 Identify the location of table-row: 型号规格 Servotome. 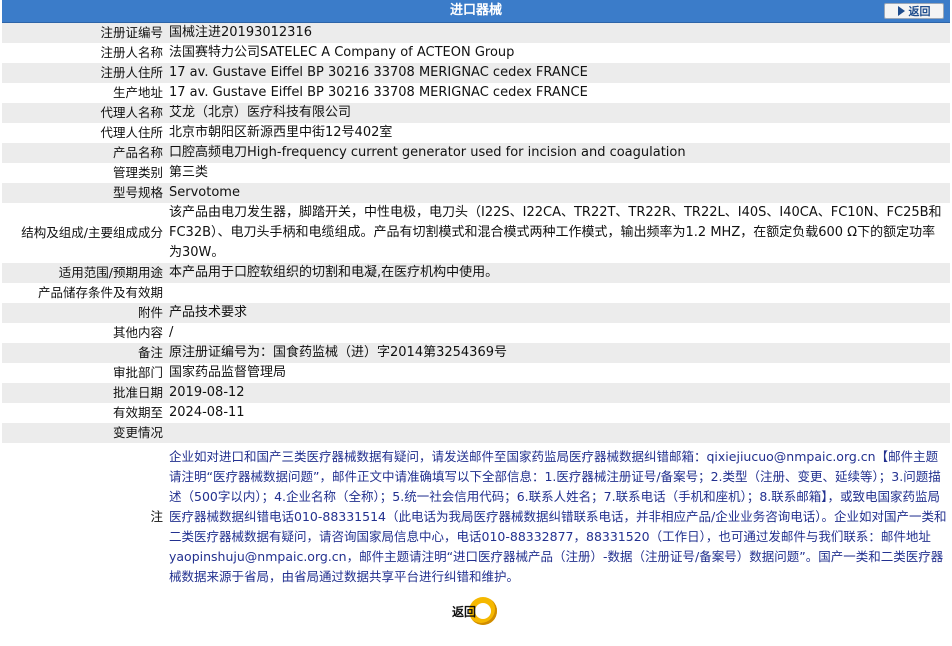
(476, 193).